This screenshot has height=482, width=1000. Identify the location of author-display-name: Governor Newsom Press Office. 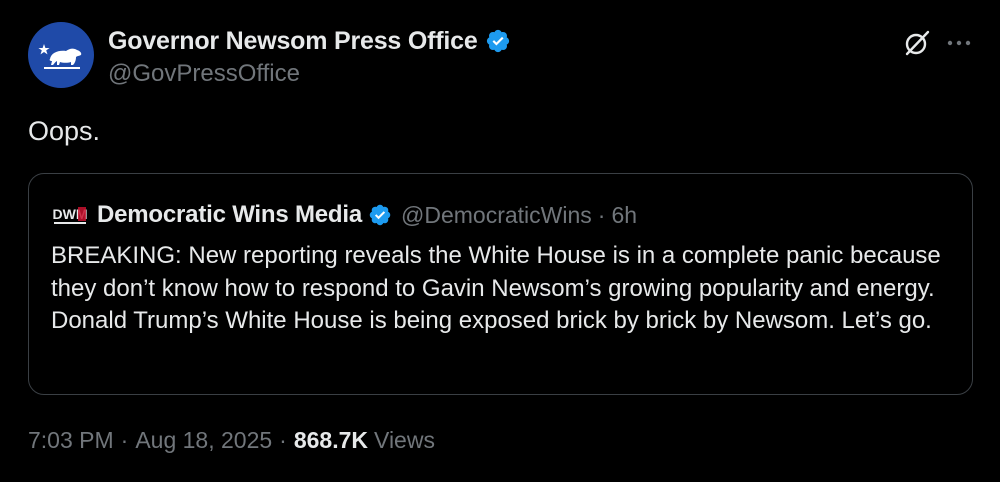
(293, 41).